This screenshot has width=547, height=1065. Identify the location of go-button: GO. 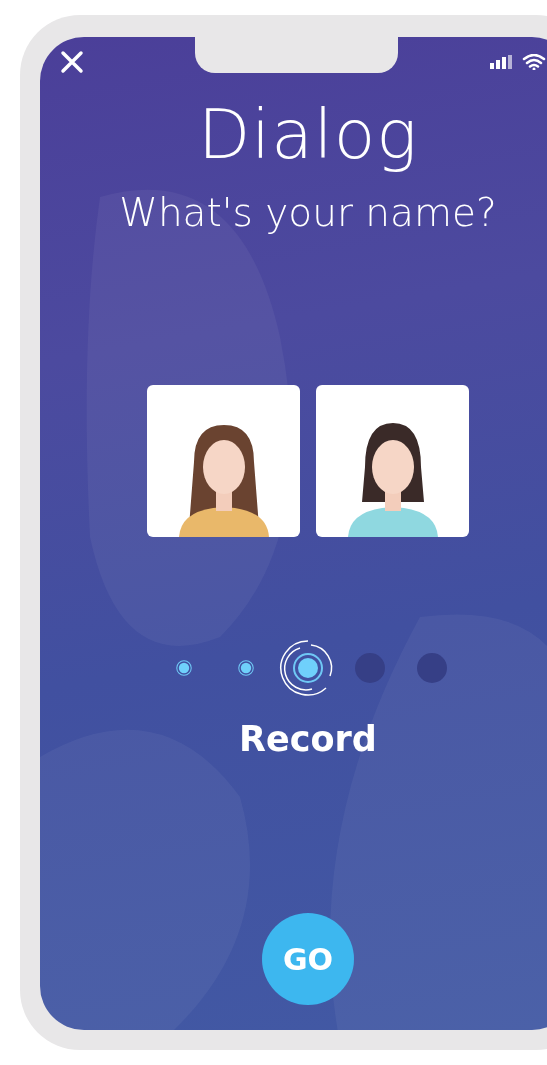
(308, 959).